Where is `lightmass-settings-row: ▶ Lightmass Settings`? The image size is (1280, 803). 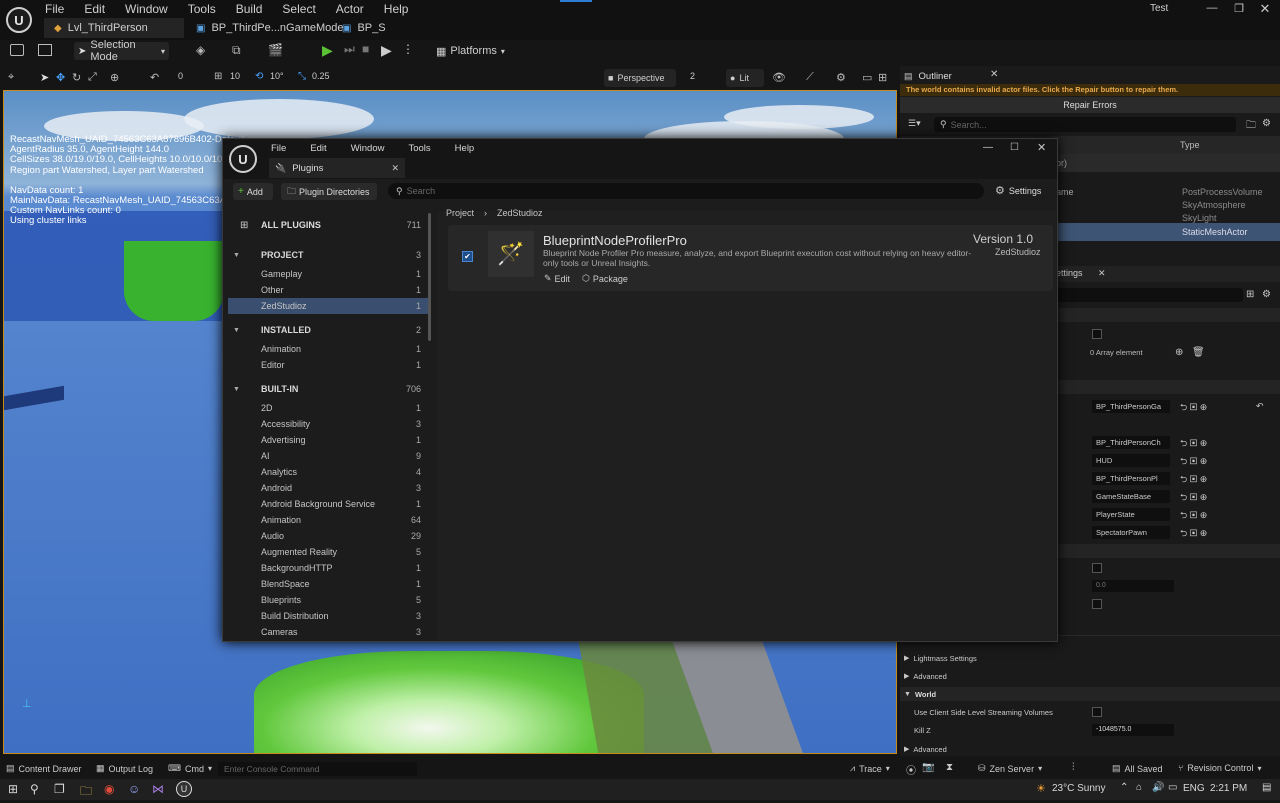 lightmass-settings-row: ▶ Lightmass Settings is located at coordinates (1090, 658).